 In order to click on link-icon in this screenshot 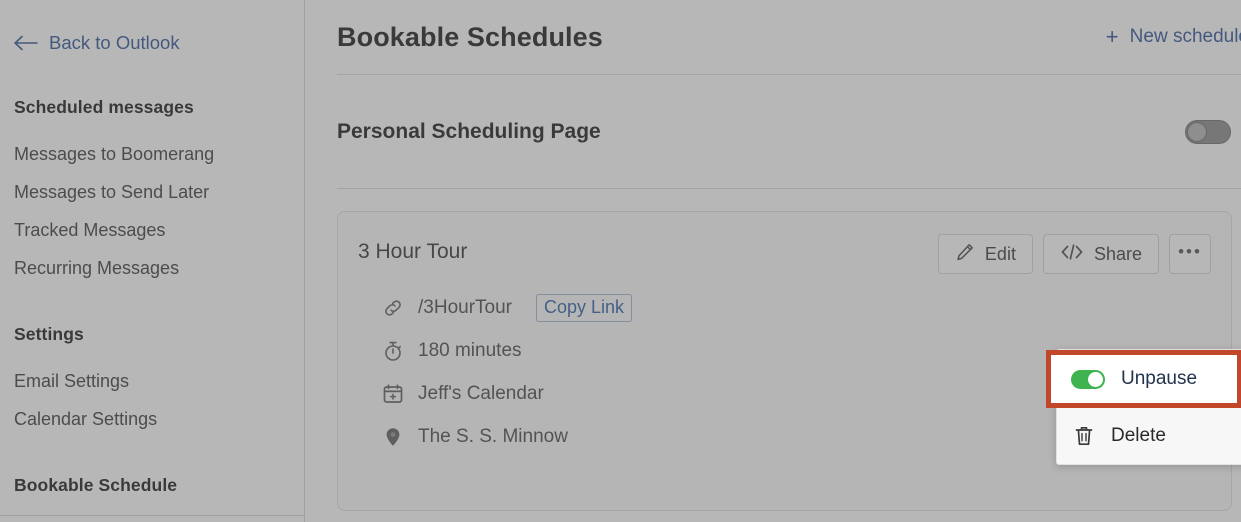, I will do `click(393, 308)`.